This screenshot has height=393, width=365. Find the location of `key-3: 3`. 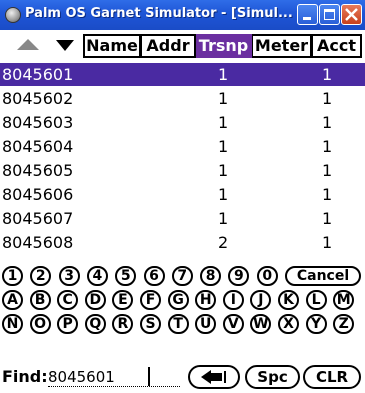

key-3: 3 is located at coordinates (69, 276).